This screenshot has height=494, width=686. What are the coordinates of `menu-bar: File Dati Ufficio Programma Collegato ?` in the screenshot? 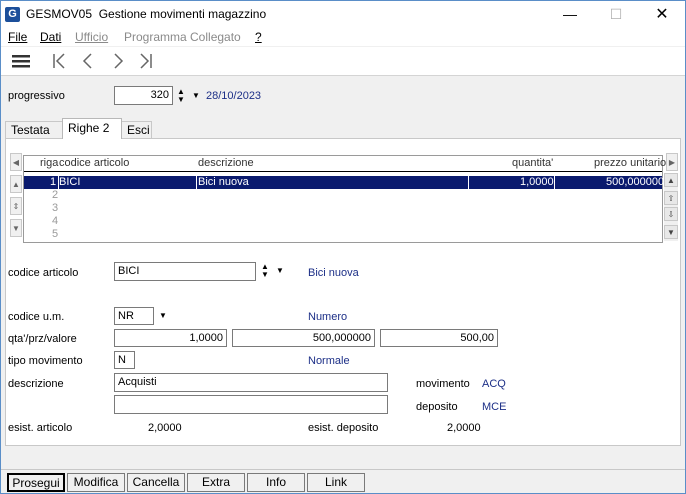 It's located at (343, 37).